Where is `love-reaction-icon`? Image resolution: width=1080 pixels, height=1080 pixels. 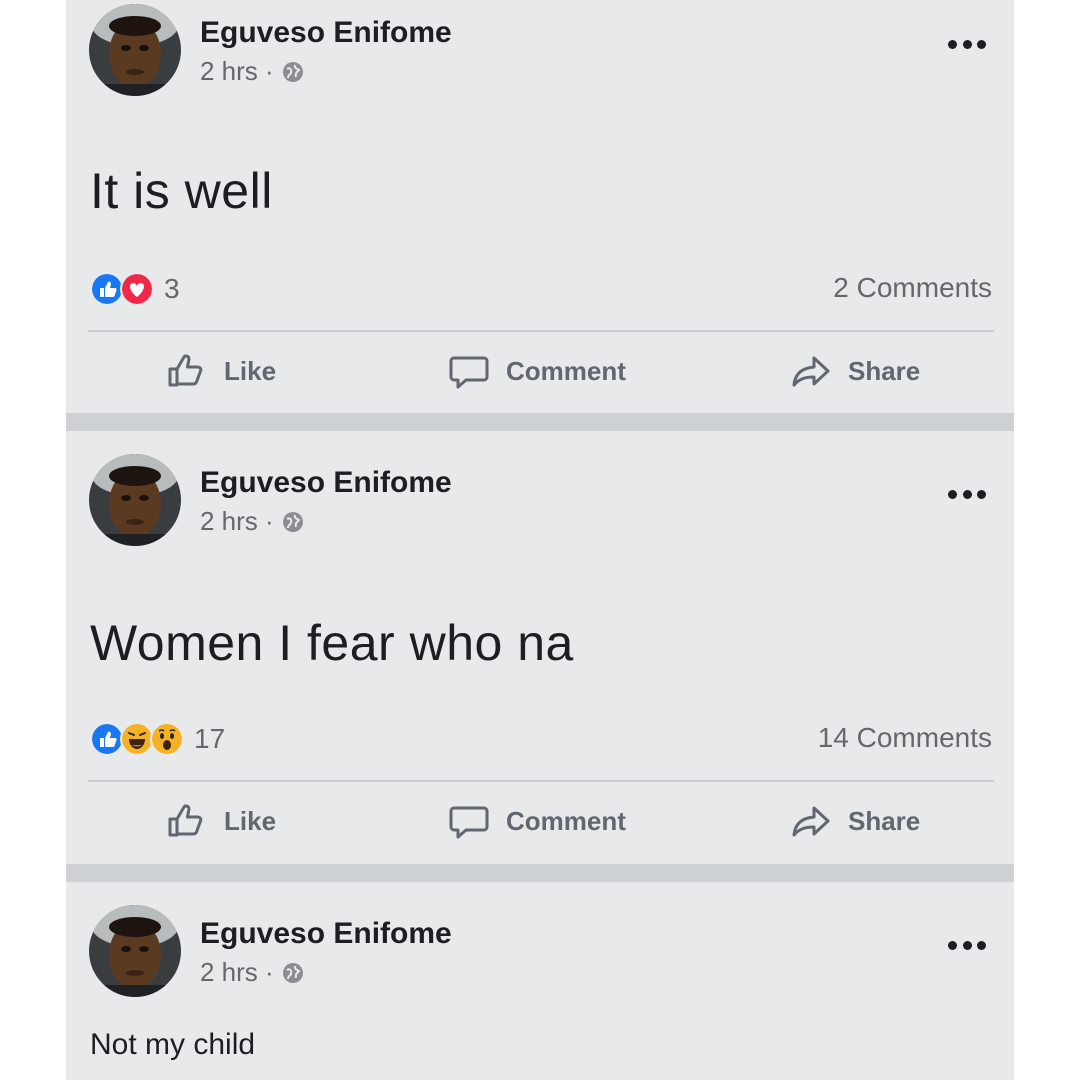
love-reaction-icon is located at coordinates (137, 289).